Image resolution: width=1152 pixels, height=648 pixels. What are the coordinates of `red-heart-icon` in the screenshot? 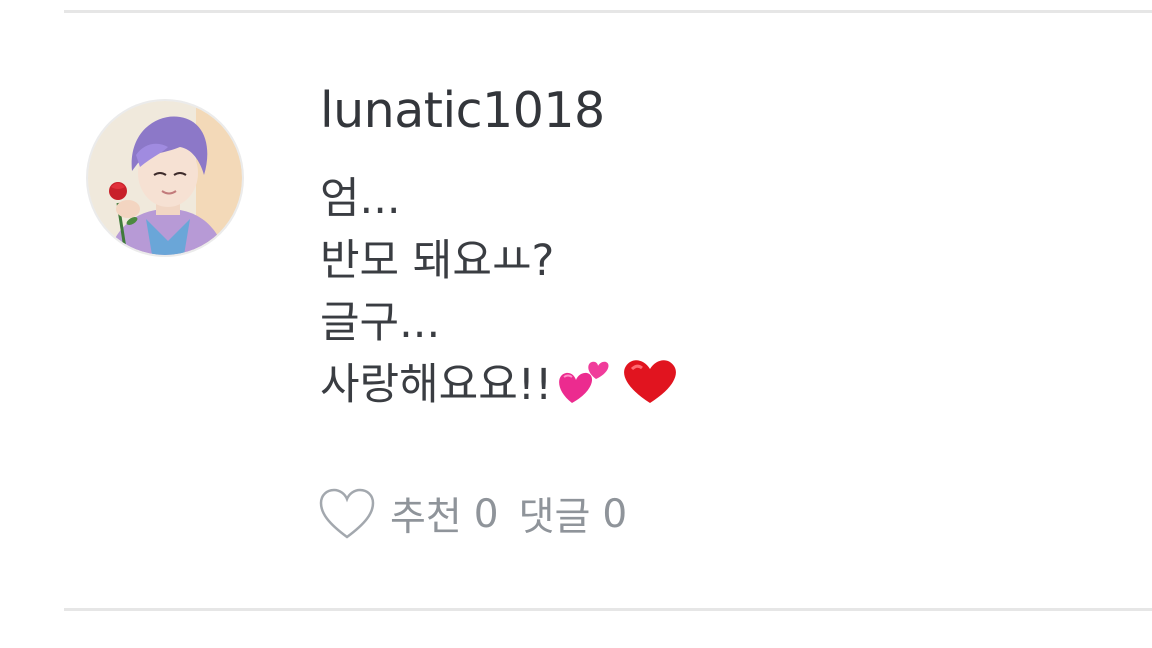 It's located at (650, 389).